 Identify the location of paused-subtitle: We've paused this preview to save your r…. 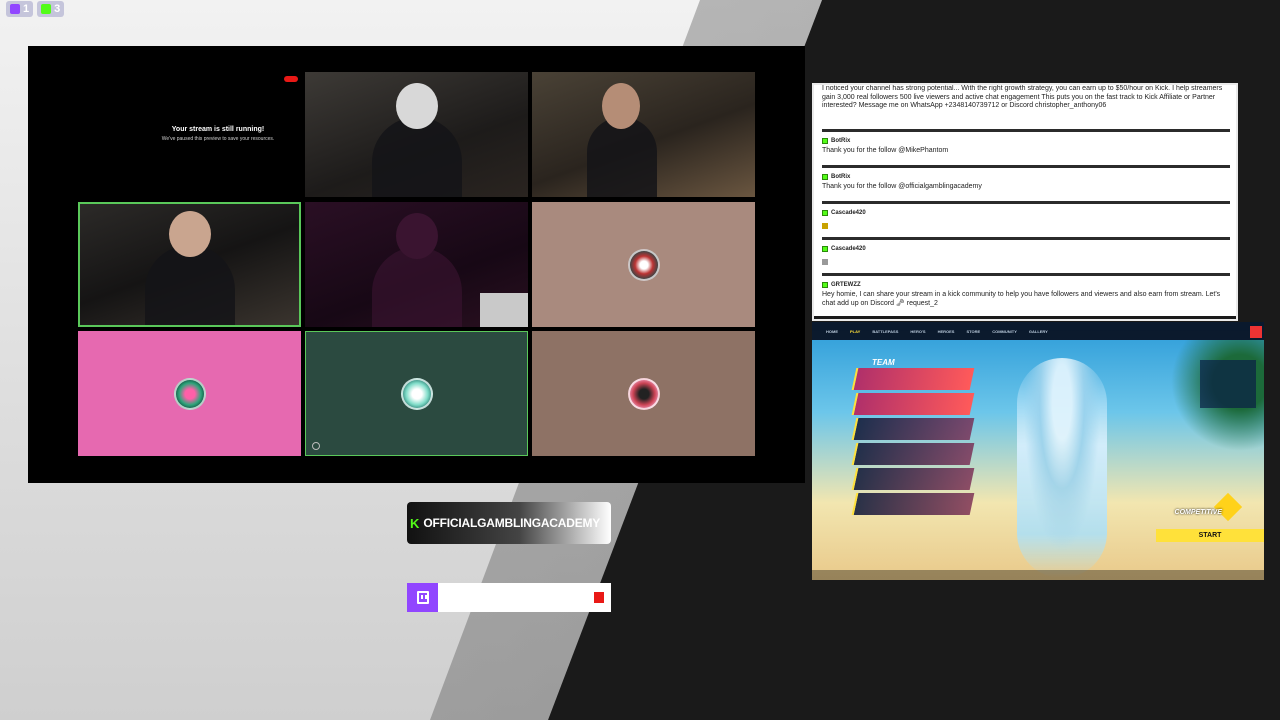
(218, 139).